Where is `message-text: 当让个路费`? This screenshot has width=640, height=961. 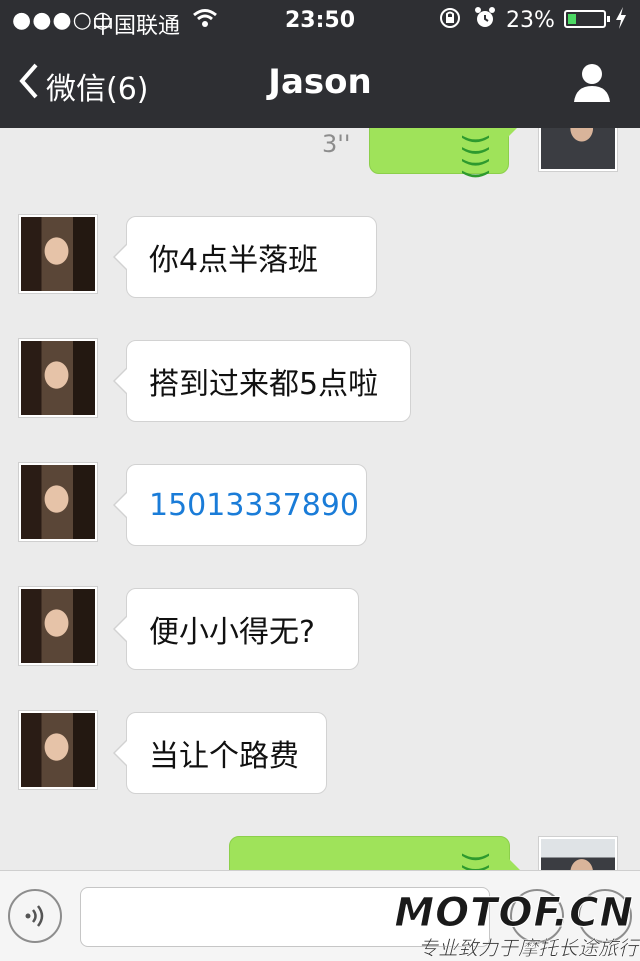 message-text: 当让个路费 is located at coordinates (224, 756).